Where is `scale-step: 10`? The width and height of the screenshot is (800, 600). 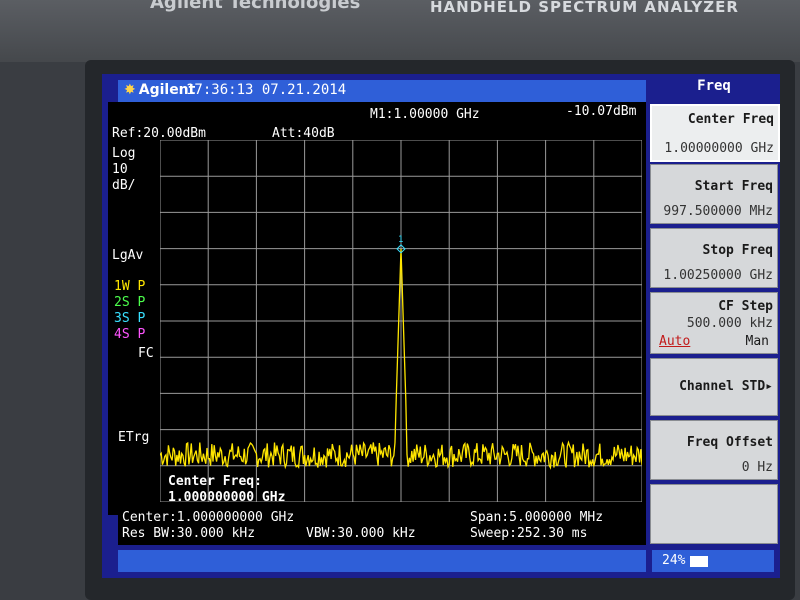
scale-step: 10 is located at coordinates (120, 169).